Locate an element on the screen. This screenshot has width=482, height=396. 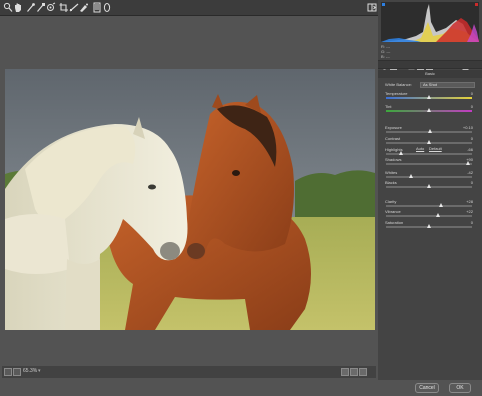
whites-slider-thumb is located at coordinates (410, 176).